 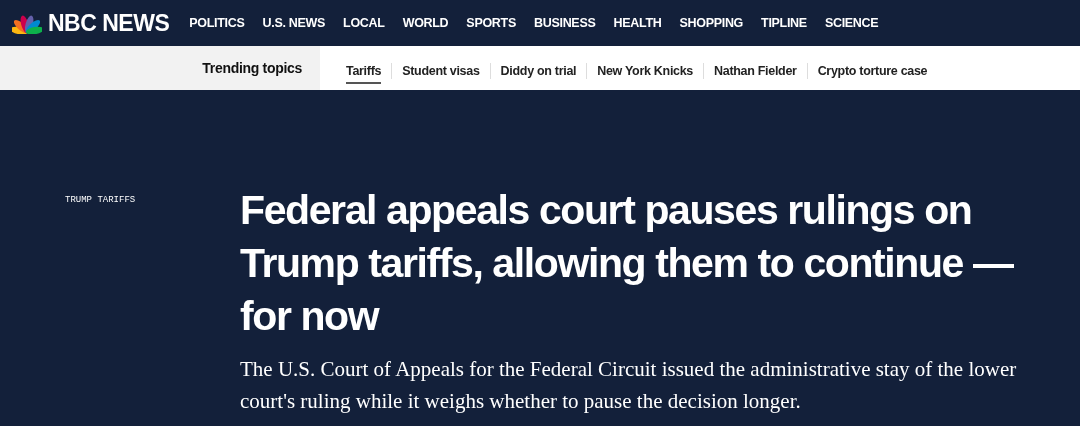 I want to click on nav-link: SCIENCE, so click(x=851, y=23).